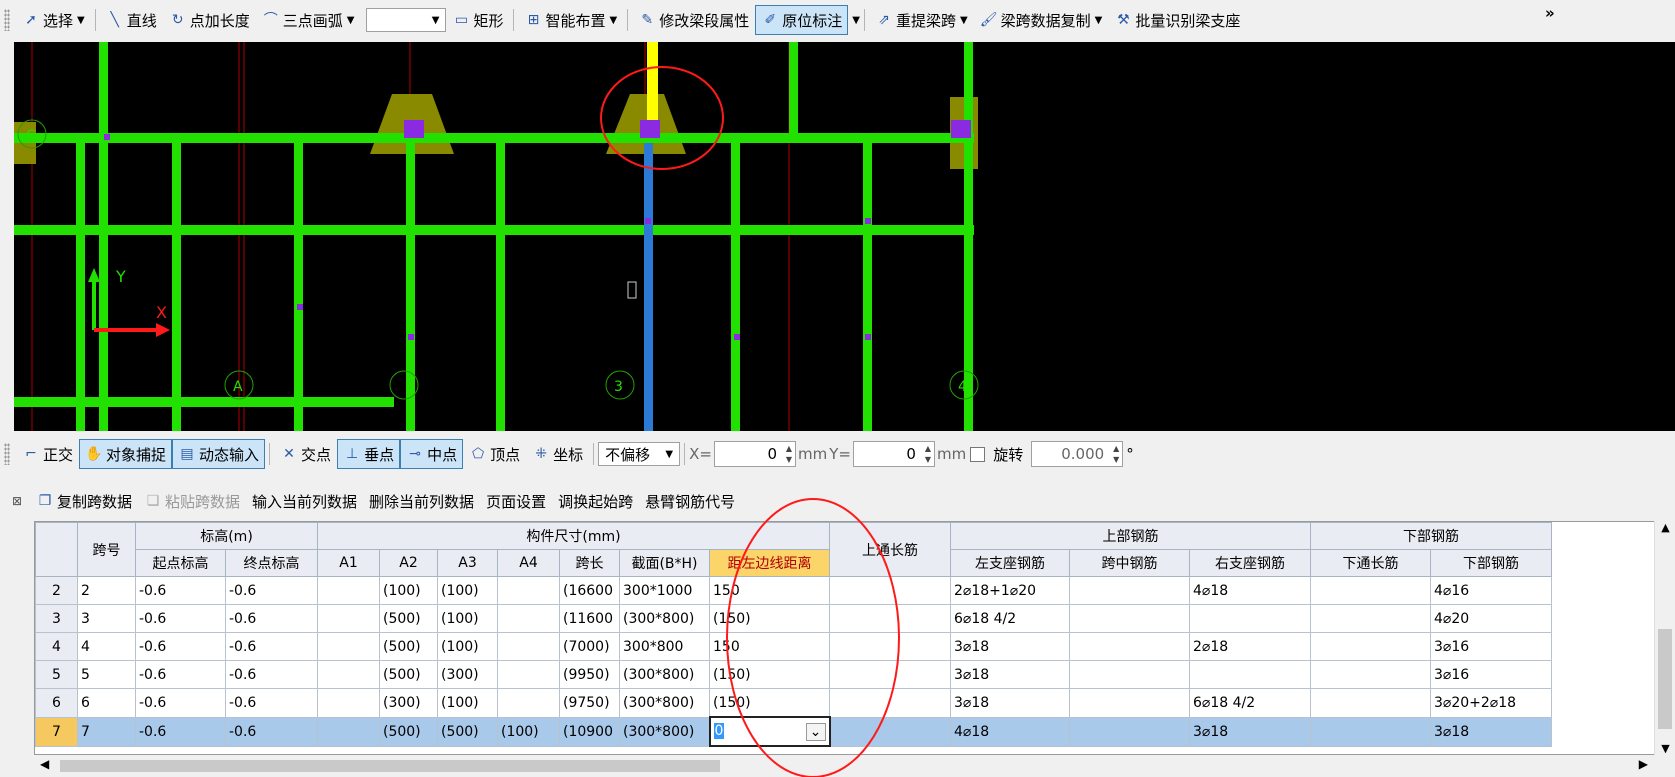 This screenshot has height=777, width=1675. I want to click on delete-column-button: 删除当前列数据, so click(421, 501).